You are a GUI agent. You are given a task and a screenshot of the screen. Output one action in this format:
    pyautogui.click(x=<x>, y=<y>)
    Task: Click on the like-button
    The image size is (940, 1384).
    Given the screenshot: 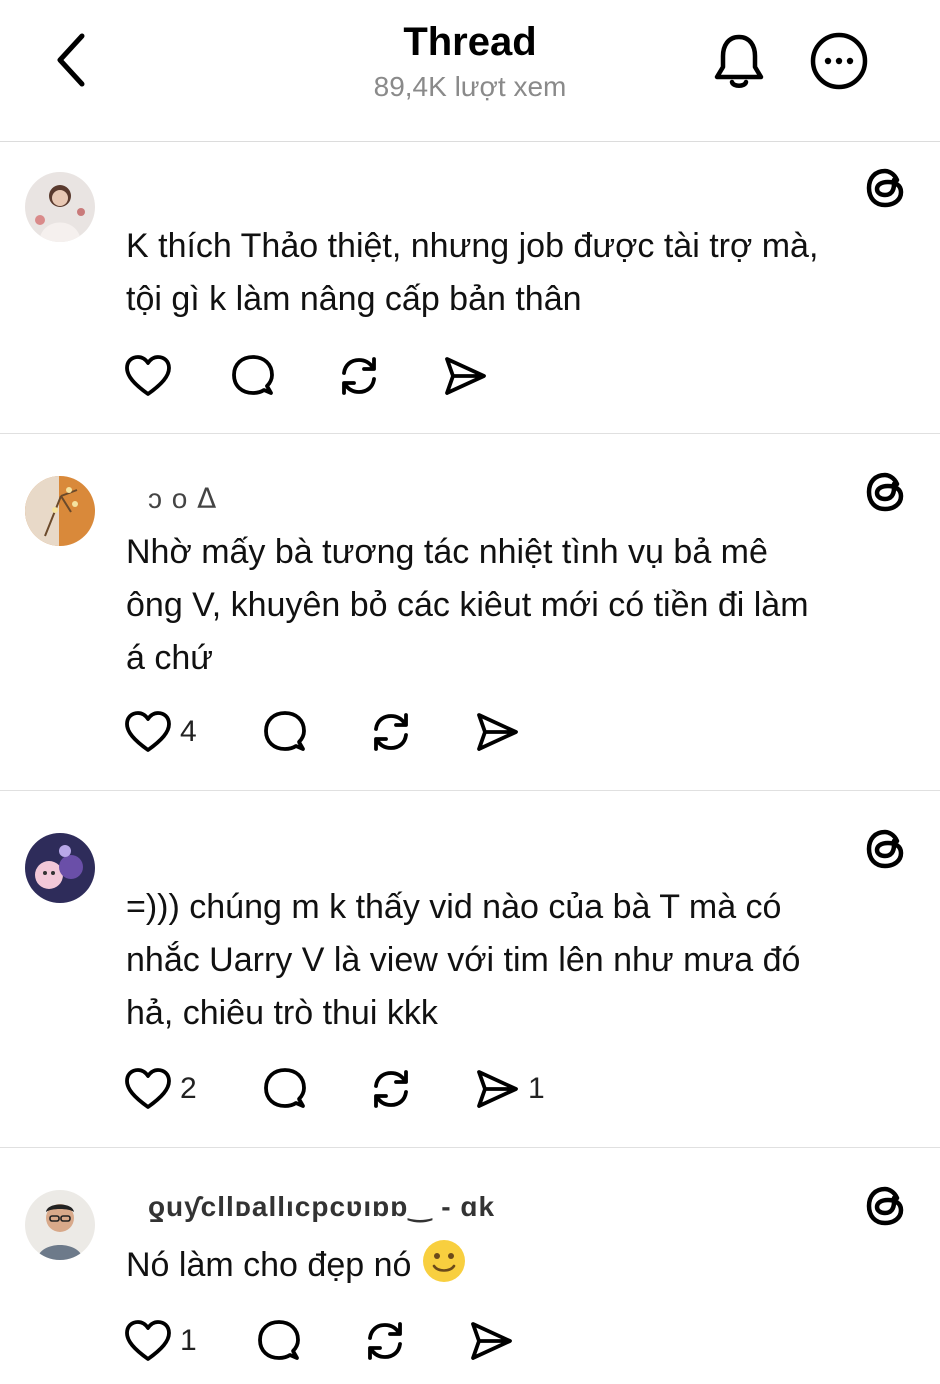 What is the action you would take?
    pyautogui.click(x=177, y=376)
    